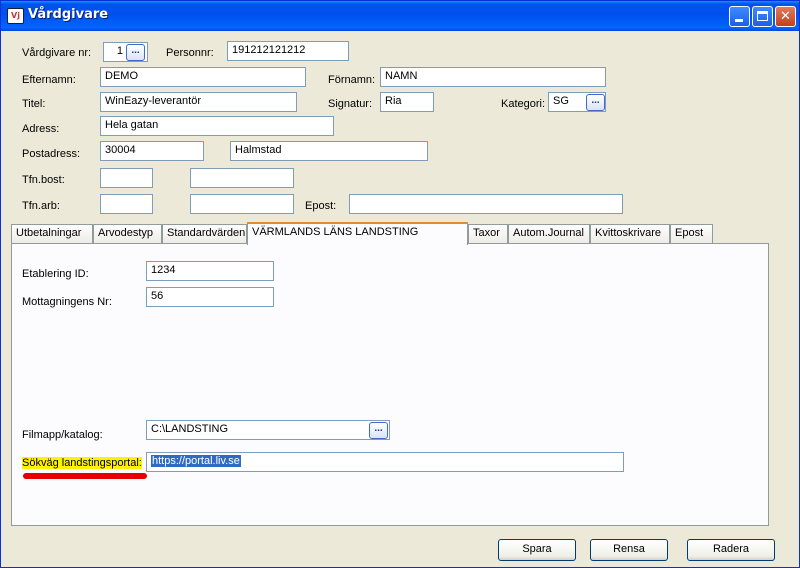 The height and width of the screenshot is (568, 800). Describe the element at coordinates (488, 234) in the screenshot. I see `tab-taxor: Taxor` at that location.